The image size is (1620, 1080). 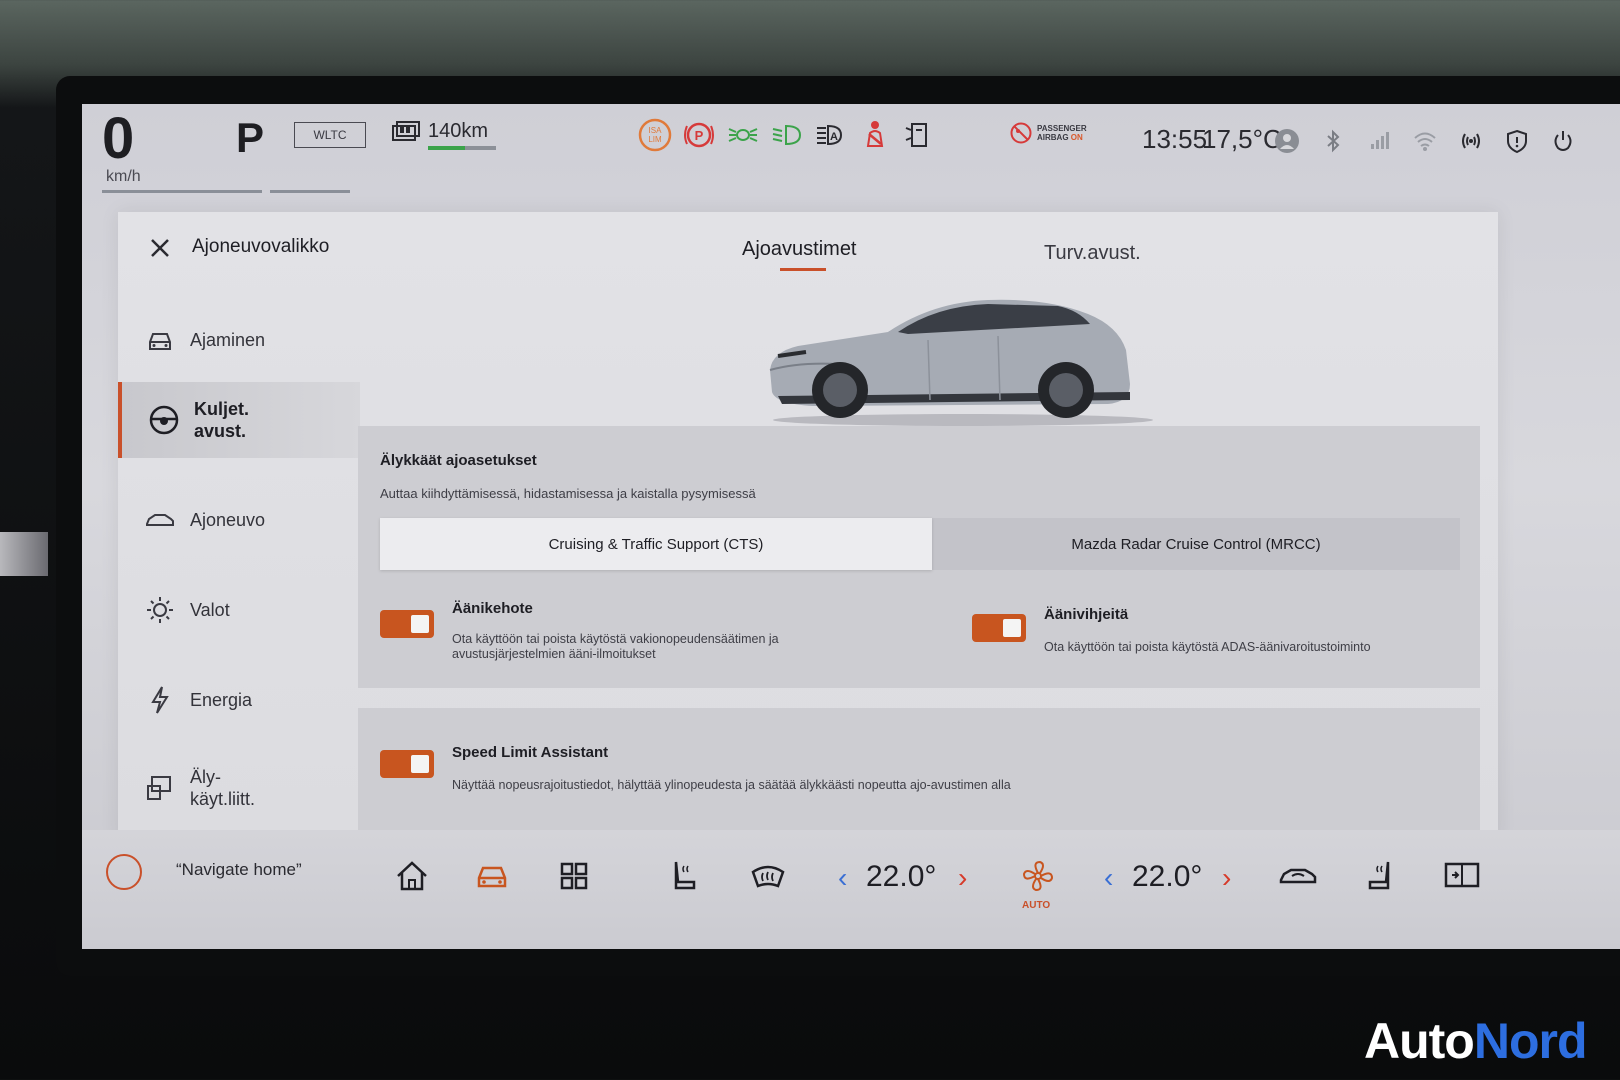 What do you see at coordinates (458, 131) in the screenshot?
I see `range-value: 140km` at bounding box center [458, 131].